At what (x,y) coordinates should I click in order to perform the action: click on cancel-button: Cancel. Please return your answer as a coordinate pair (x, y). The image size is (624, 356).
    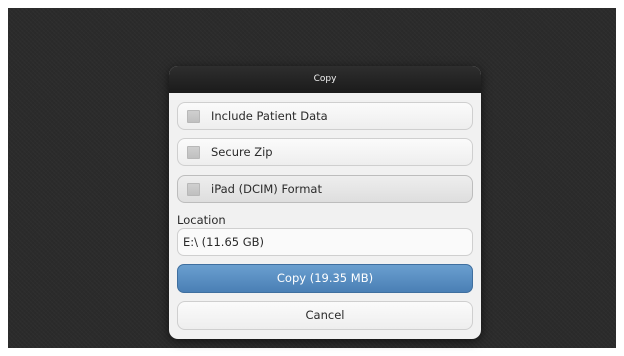
    Looking at the image, I should click on (325, 315).